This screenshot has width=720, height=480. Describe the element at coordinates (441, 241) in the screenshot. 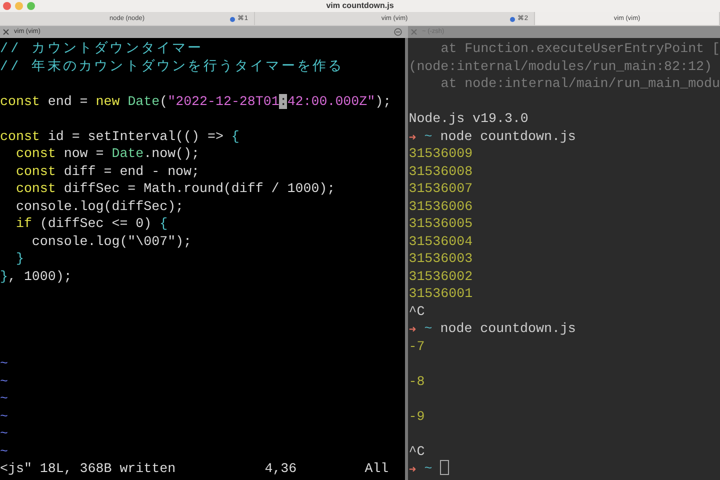

I see `terminal-output-line: 31536004` at that location.